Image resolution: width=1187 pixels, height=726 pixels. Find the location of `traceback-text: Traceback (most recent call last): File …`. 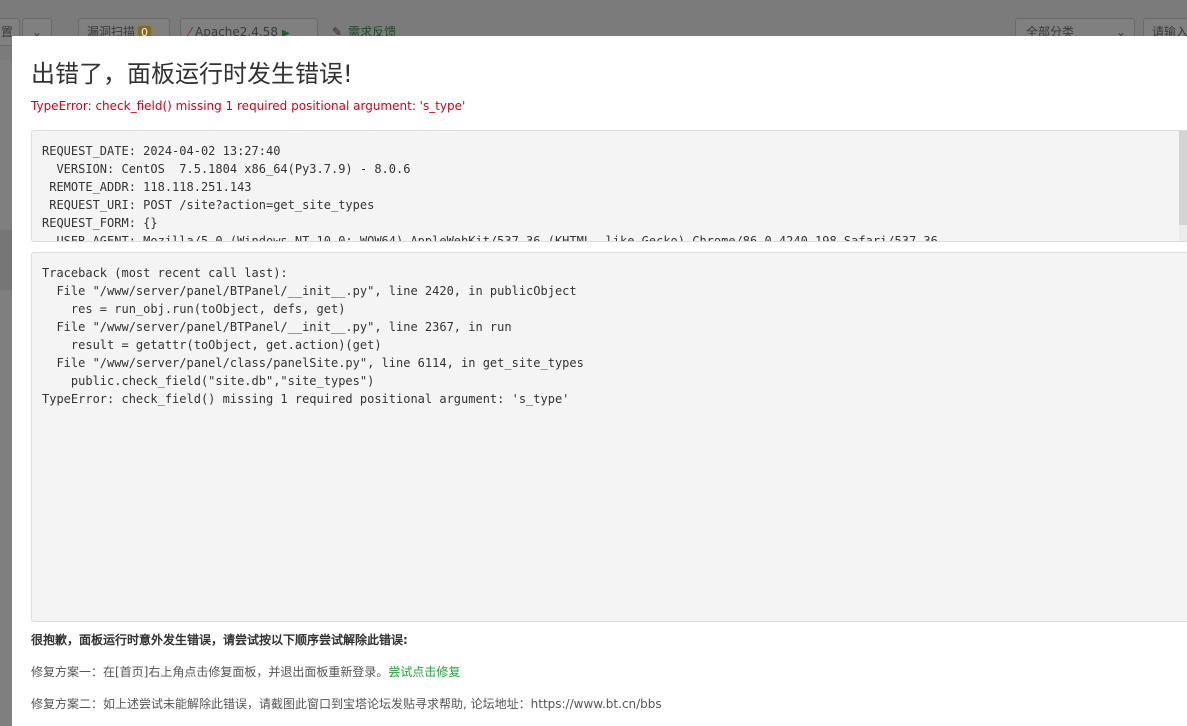

traceback-text: Traceback (most recent call last): File … is located at coordinates (313, 336).